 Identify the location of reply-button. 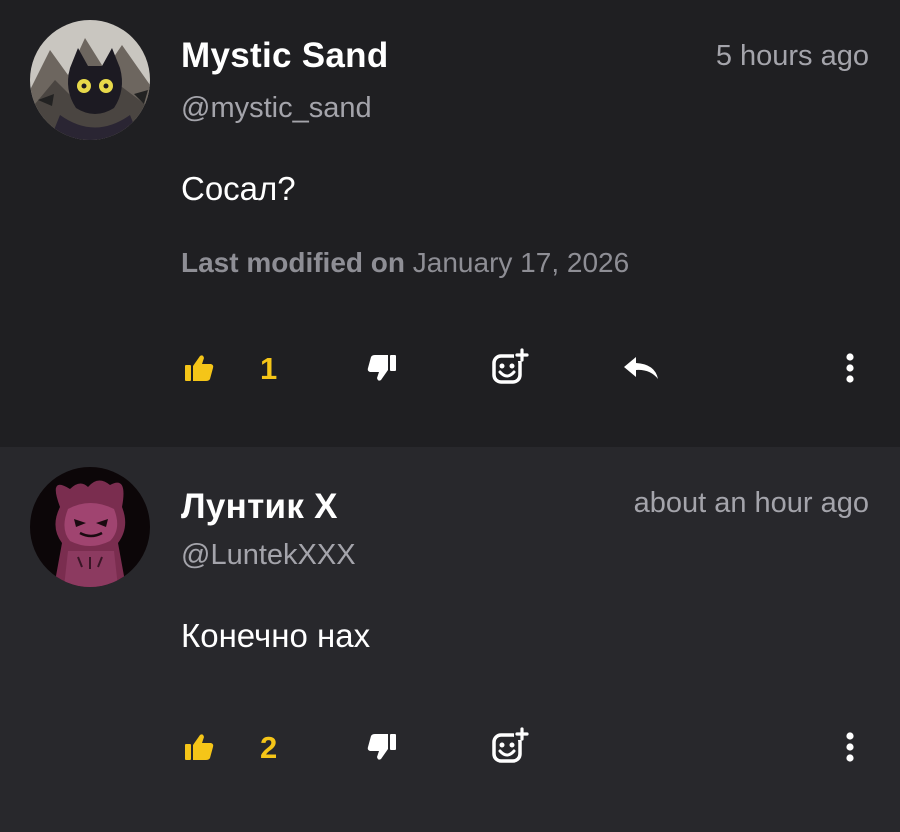
(642, 368).